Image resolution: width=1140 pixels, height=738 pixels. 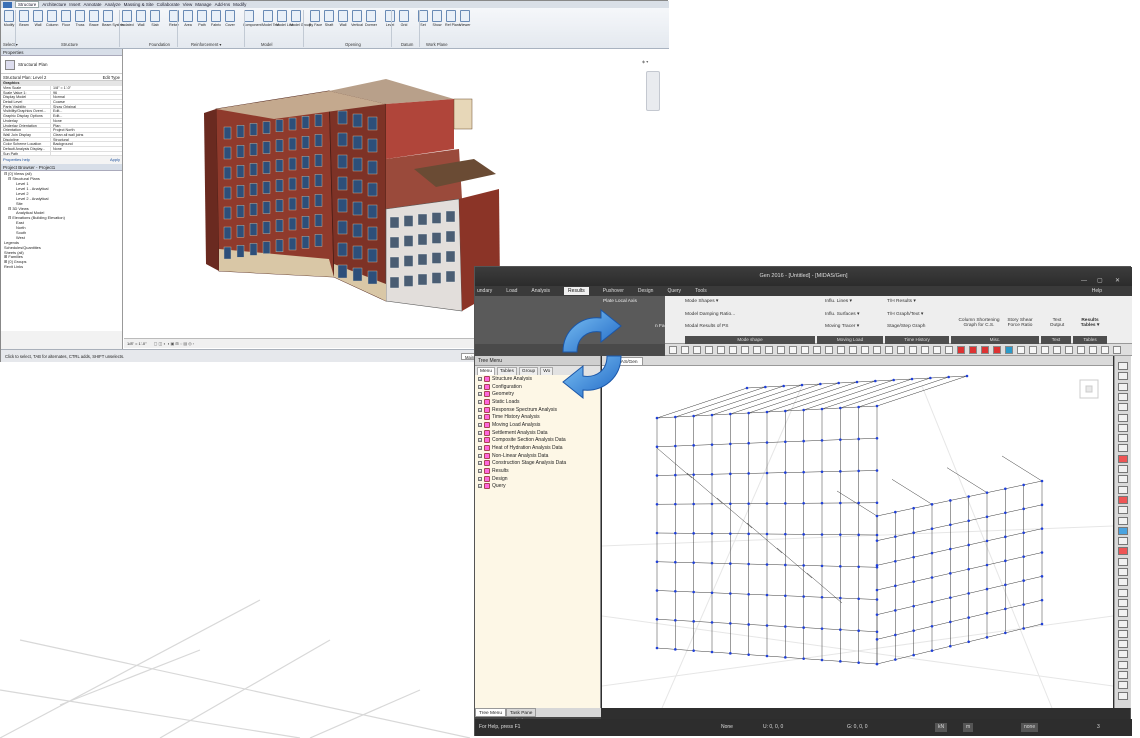 I want to click on browser-item: Revit Links, so click(x=61, y=267).